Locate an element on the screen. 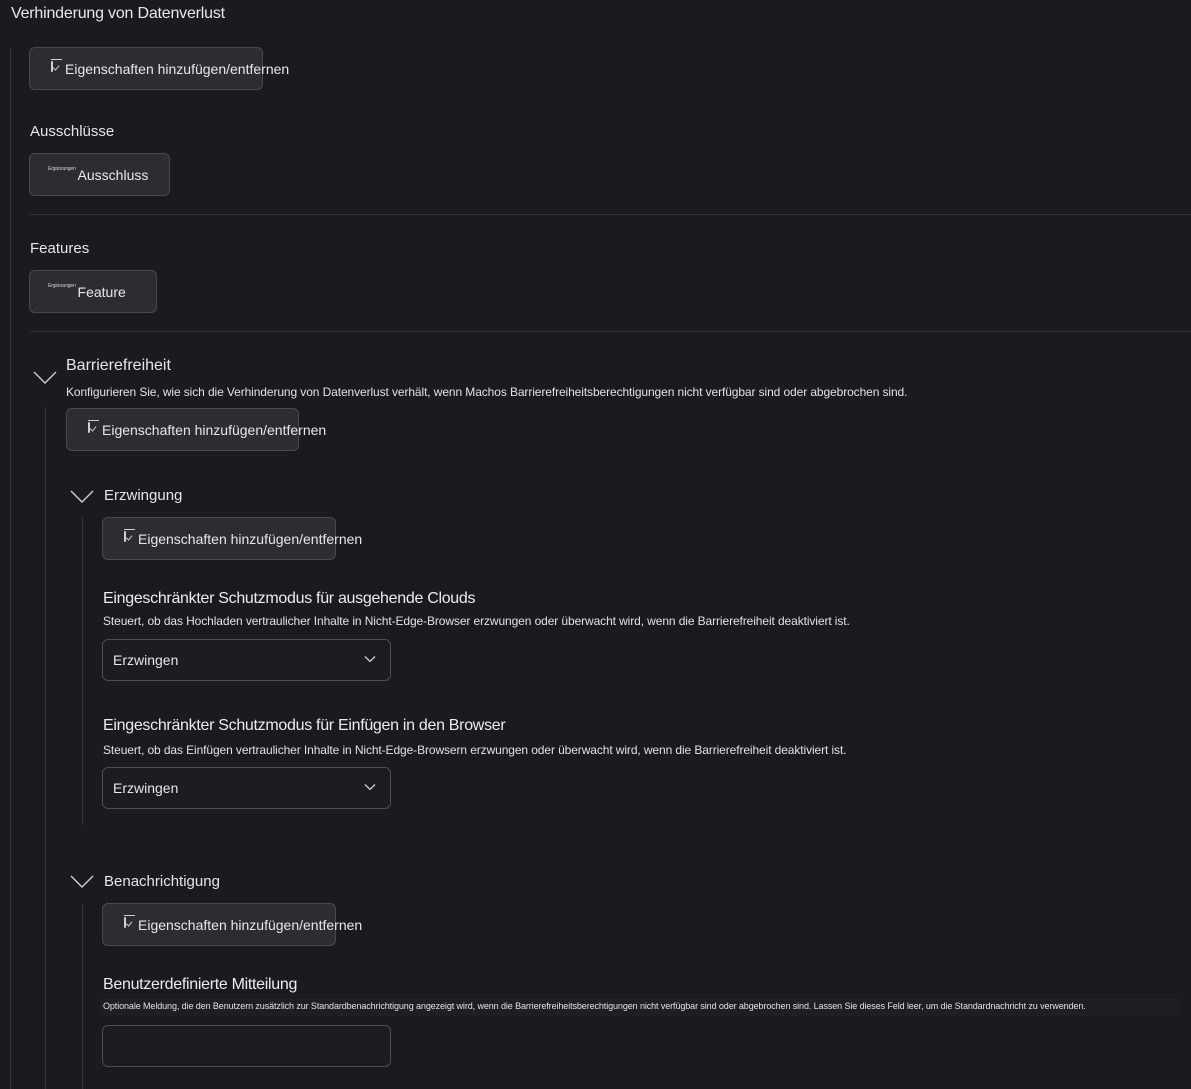 The width and height of the screenshot is (1191, 1089). page-title: Verhinderung von Datenverlust is located at coordinates (118, 13).